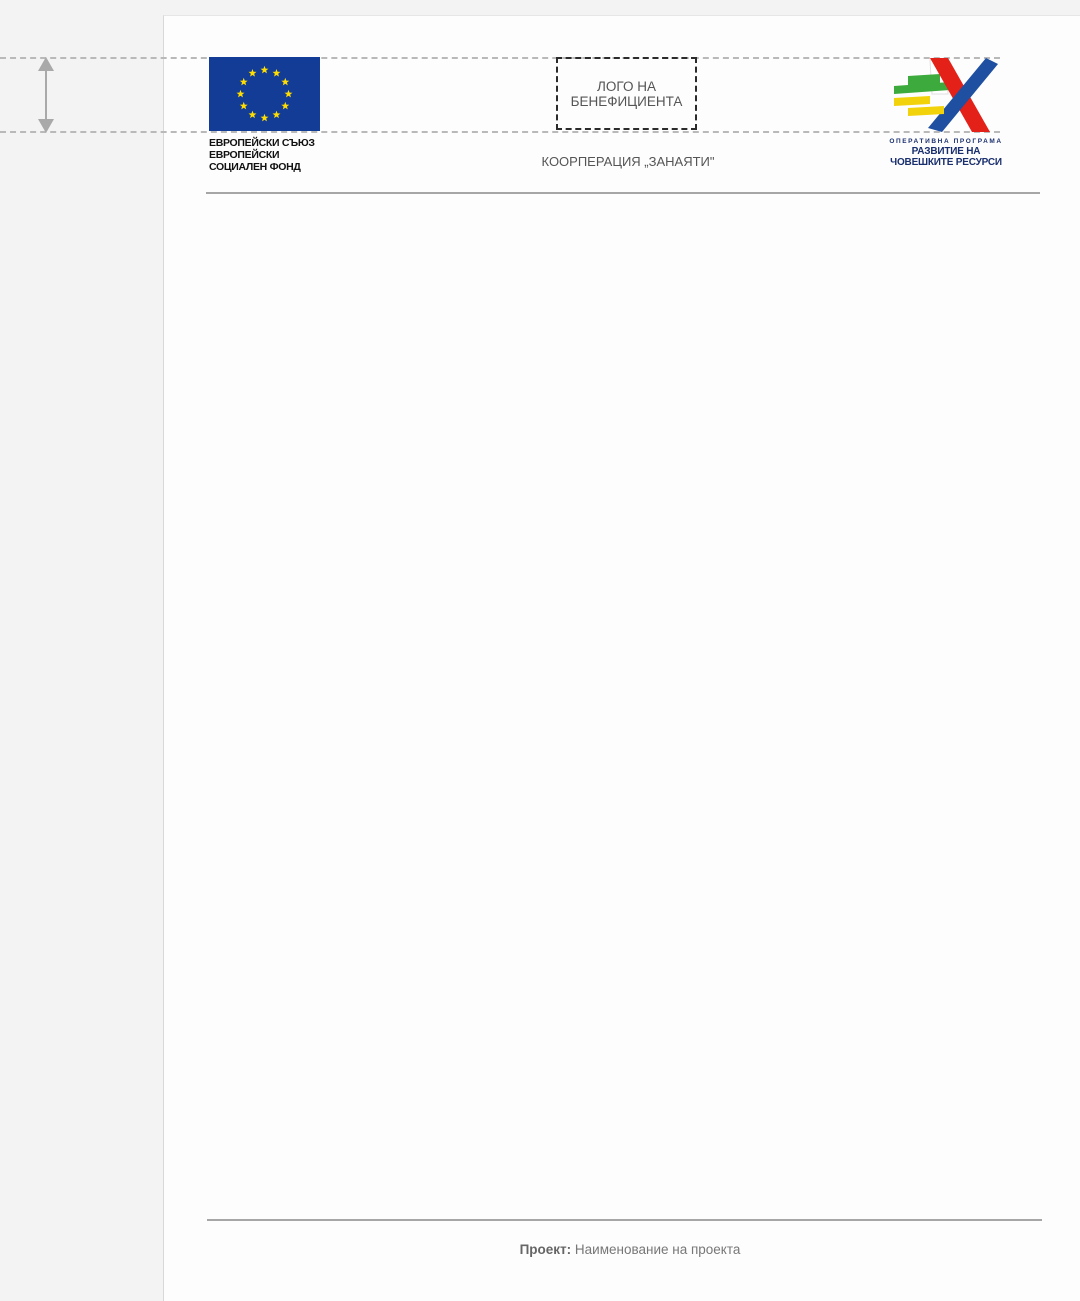  I want to click on eu-fund-label: ЕВРОПЕЙСКИ СЪЮЗ ЕВРОПЕЙСКИ СОЦИАЛЕН ФОНД, so click(279, 155).